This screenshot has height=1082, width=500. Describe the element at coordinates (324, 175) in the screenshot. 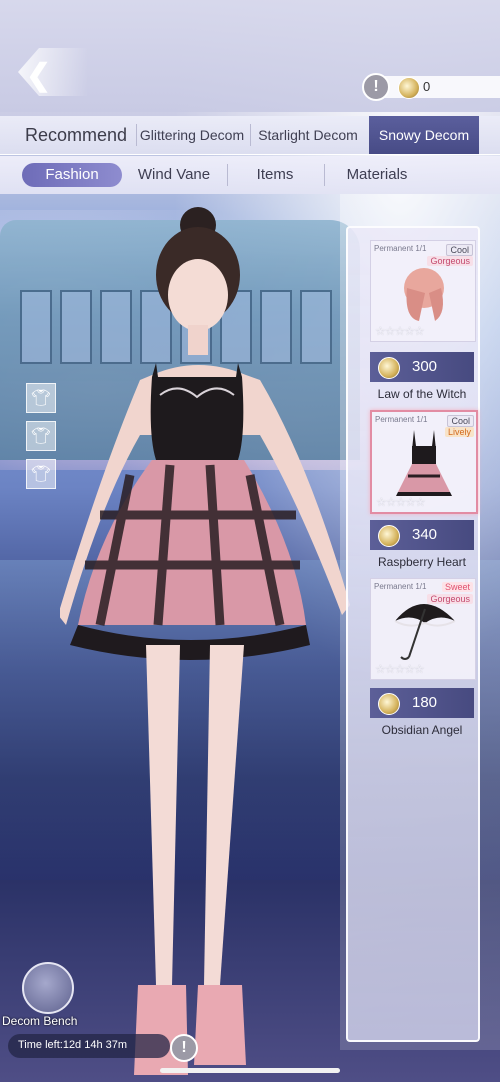

I see `tab-divider` at that location.